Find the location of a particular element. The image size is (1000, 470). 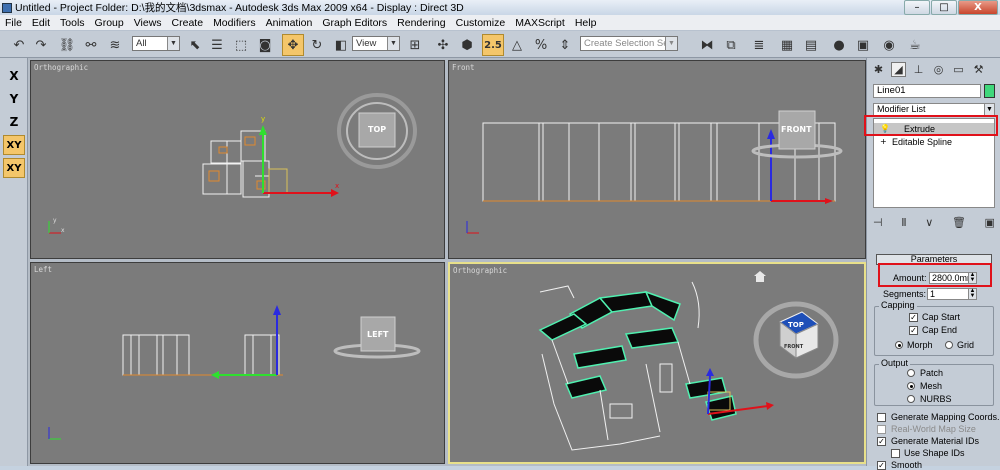

spinner-snap-icon: ⇕ is located at coordinates (565, 45).